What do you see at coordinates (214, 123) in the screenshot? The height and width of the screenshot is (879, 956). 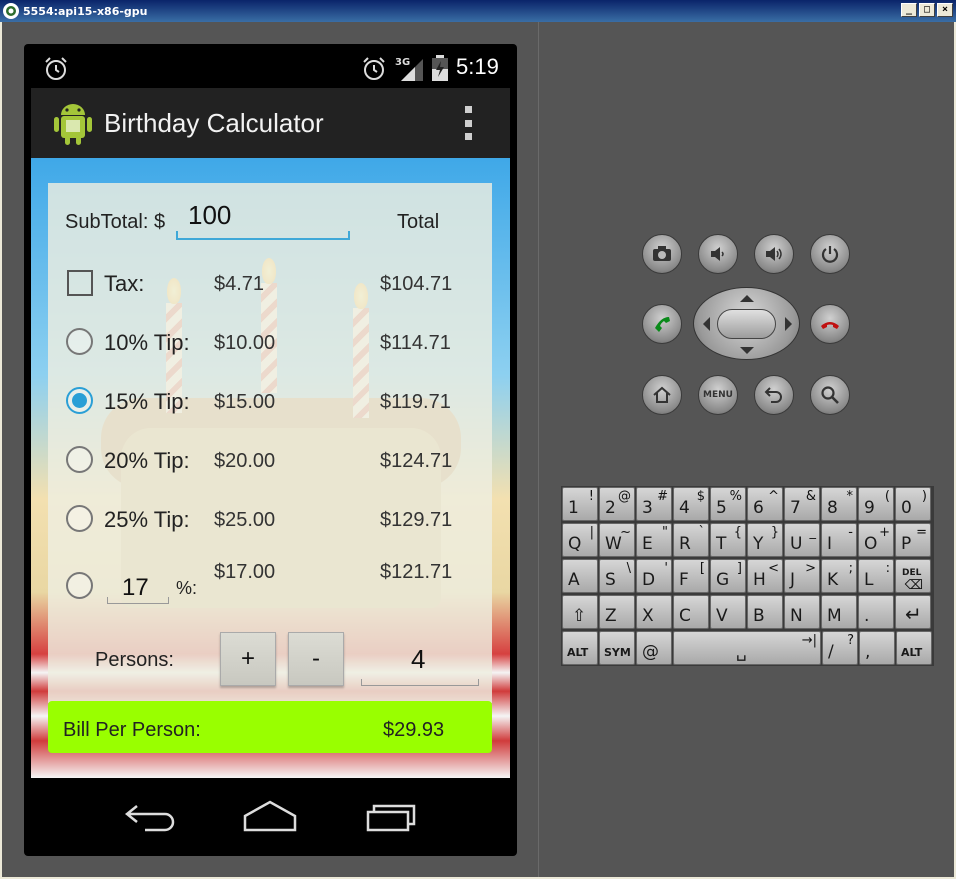 I see `app-title: Birthday Calculator` at bounding box center [214, 123].